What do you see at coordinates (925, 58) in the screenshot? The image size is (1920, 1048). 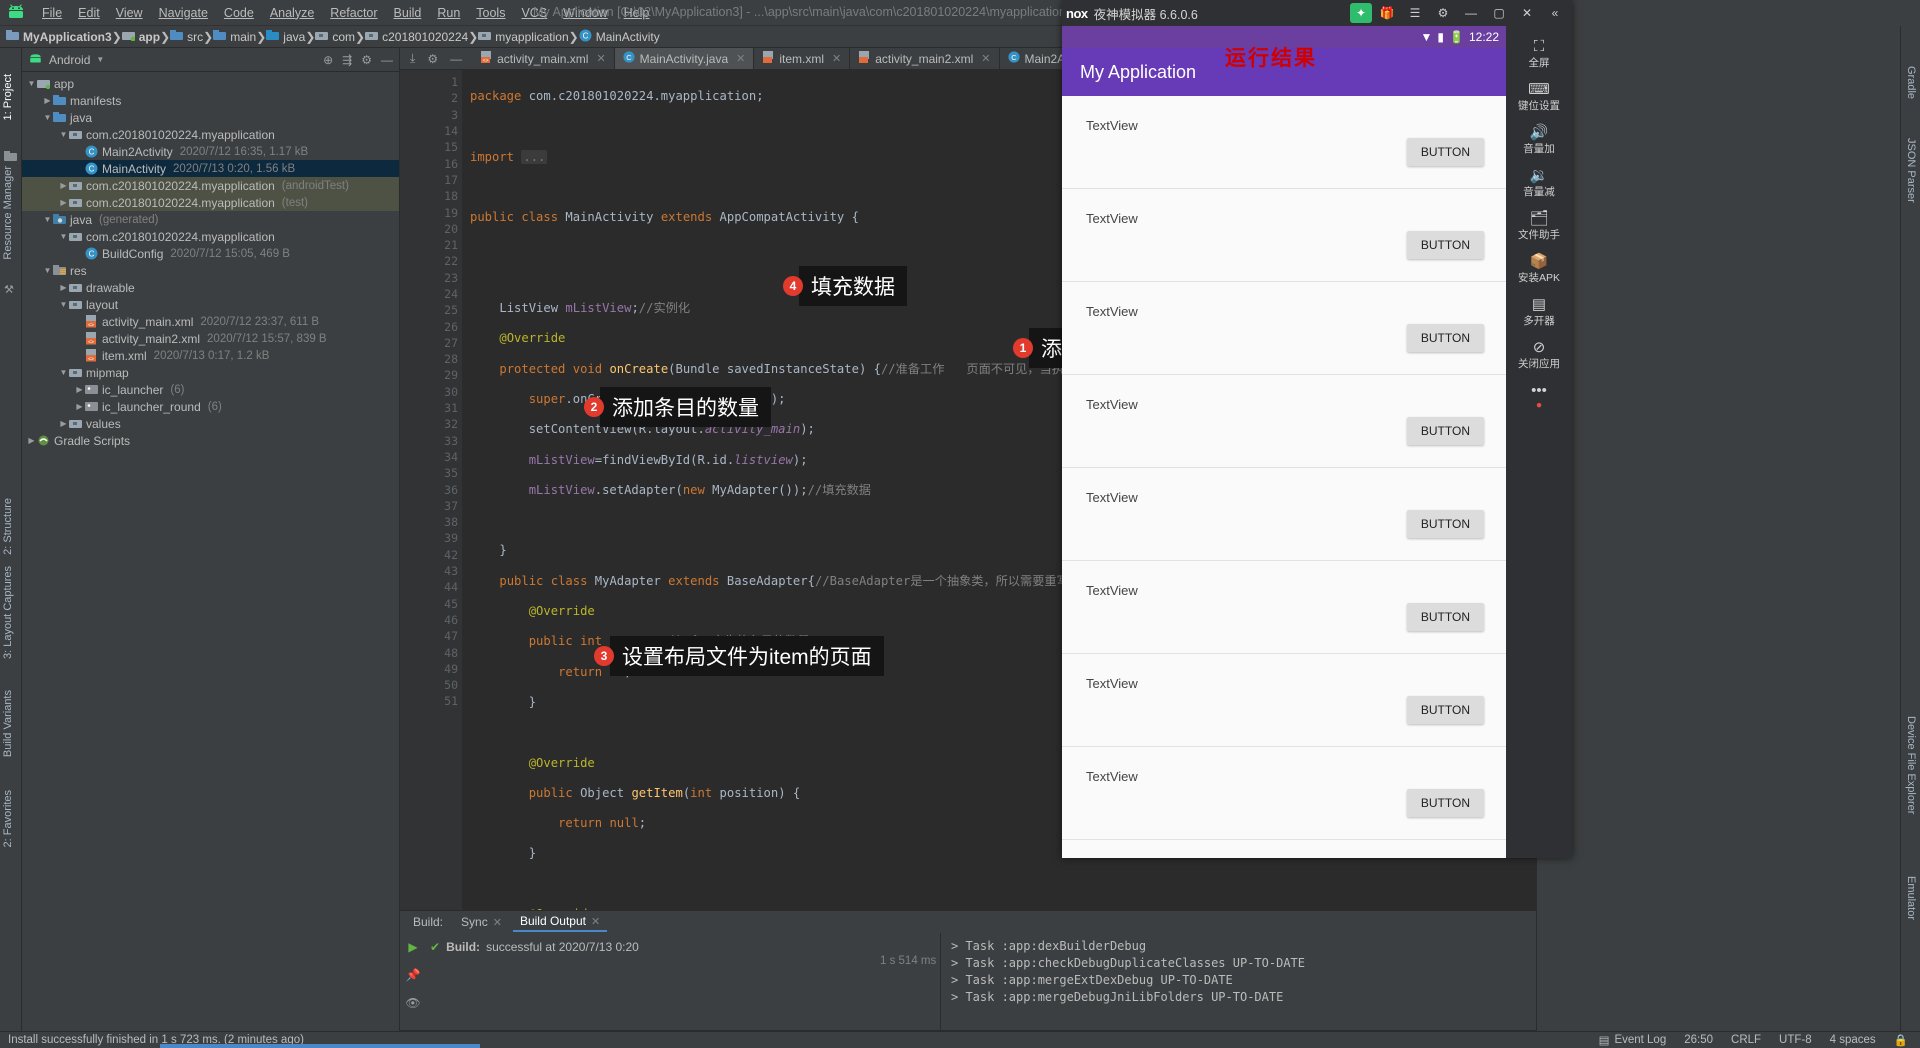 I see `editor-tab-activity-main2-xml: activity_main2.xml ✕` at bounding box center [925, 58].